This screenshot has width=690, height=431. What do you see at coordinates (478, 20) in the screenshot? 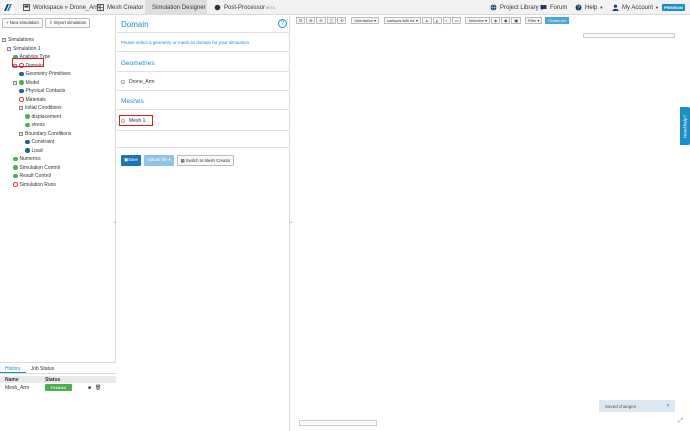
I see `selection-dropdown: Selection ▾` at bounding box center [478, 20].